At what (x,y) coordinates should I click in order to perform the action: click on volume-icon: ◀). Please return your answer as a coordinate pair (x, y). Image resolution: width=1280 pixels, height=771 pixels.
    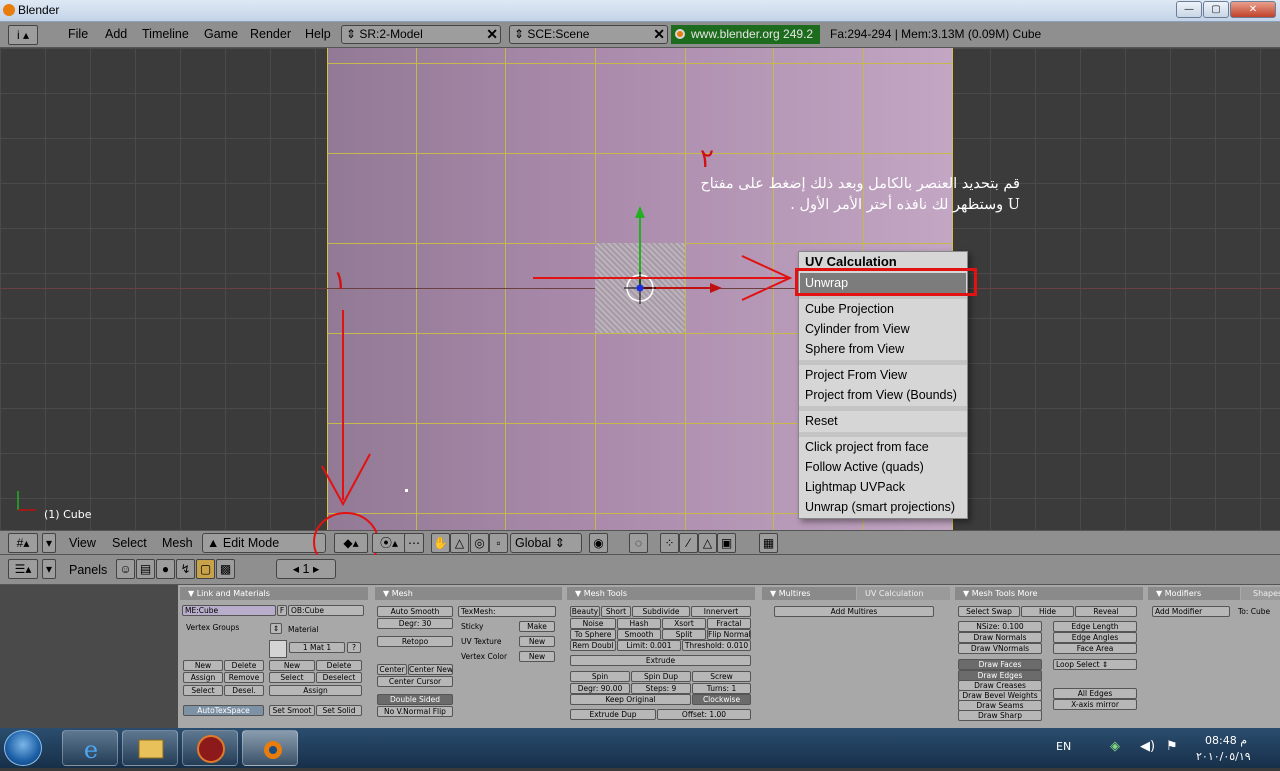
    Looking at the image, I should click on (1147, 746).